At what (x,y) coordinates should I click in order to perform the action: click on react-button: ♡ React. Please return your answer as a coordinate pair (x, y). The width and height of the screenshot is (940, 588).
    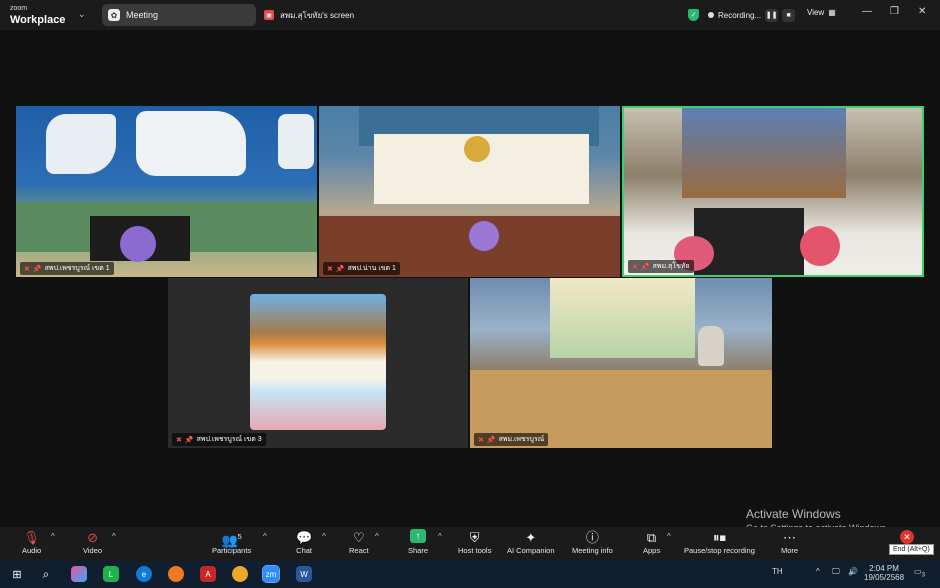
    Looking at the image, I should click on (359, 542).